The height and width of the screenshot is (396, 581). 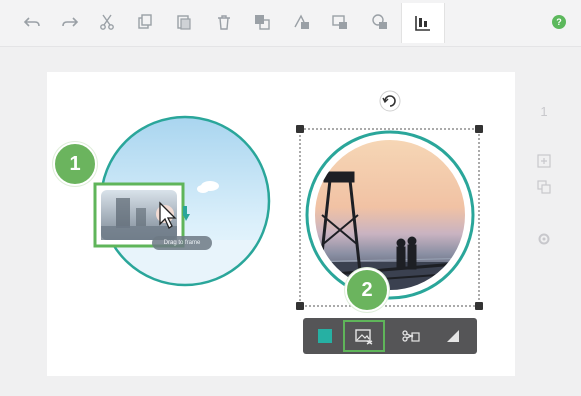 I want to click on replace-image-button, so click(x=364, y=336).